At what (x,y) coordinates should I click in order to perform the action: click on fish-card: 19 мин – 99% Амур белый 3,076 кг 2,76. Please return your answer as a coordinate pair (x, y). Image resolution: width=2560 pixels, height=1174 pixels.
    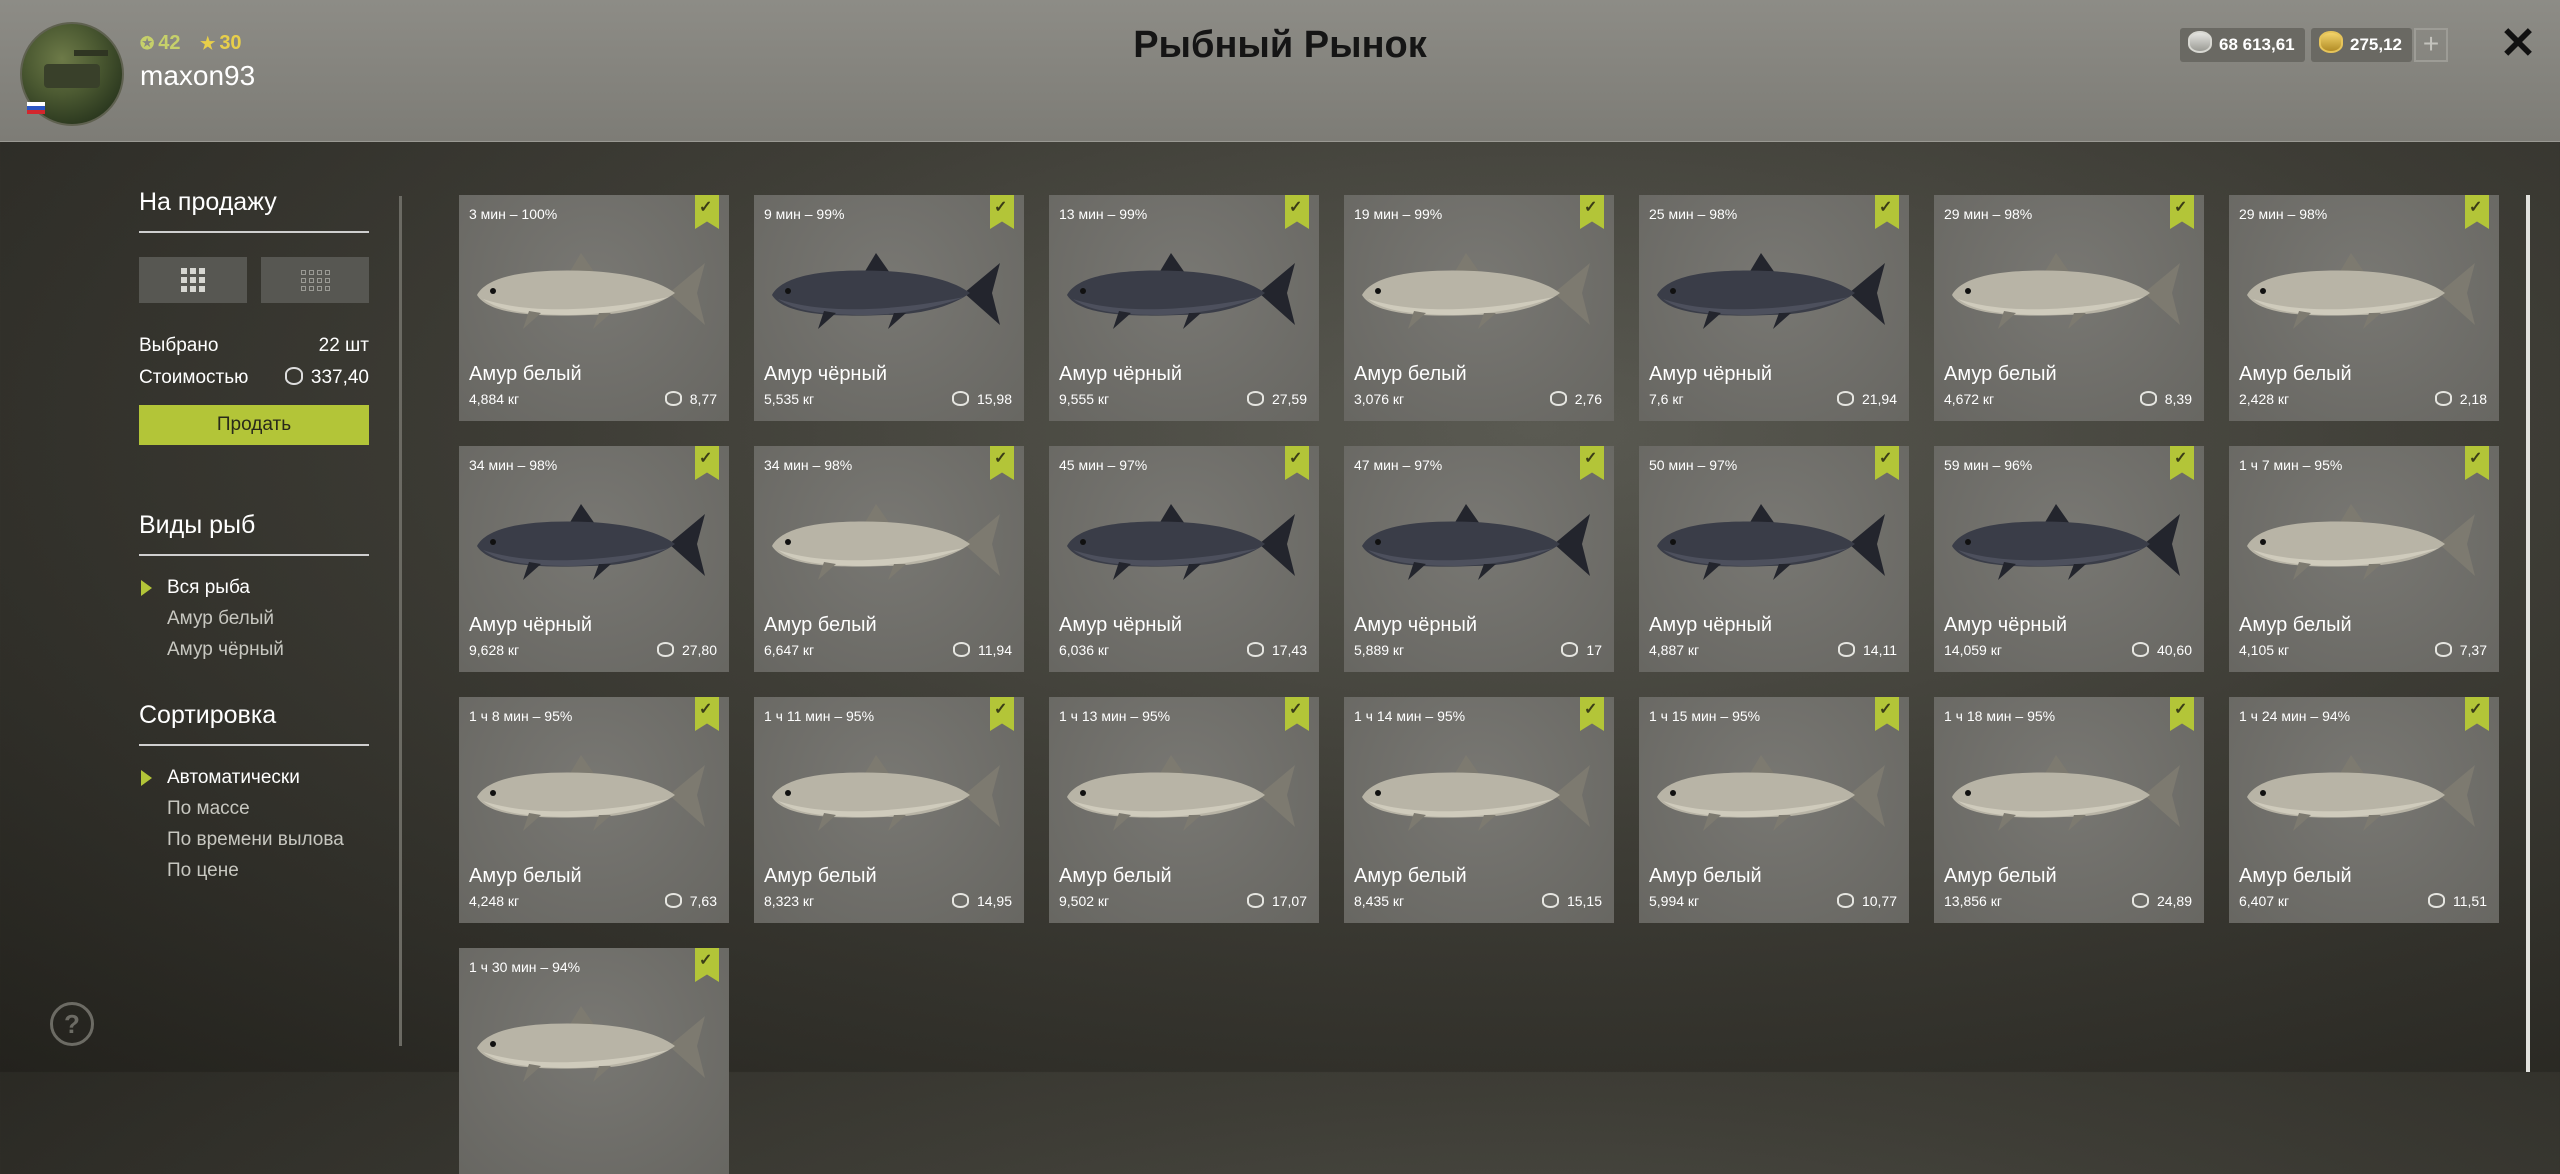
    Looking at the image, I should click on (1479, 308).